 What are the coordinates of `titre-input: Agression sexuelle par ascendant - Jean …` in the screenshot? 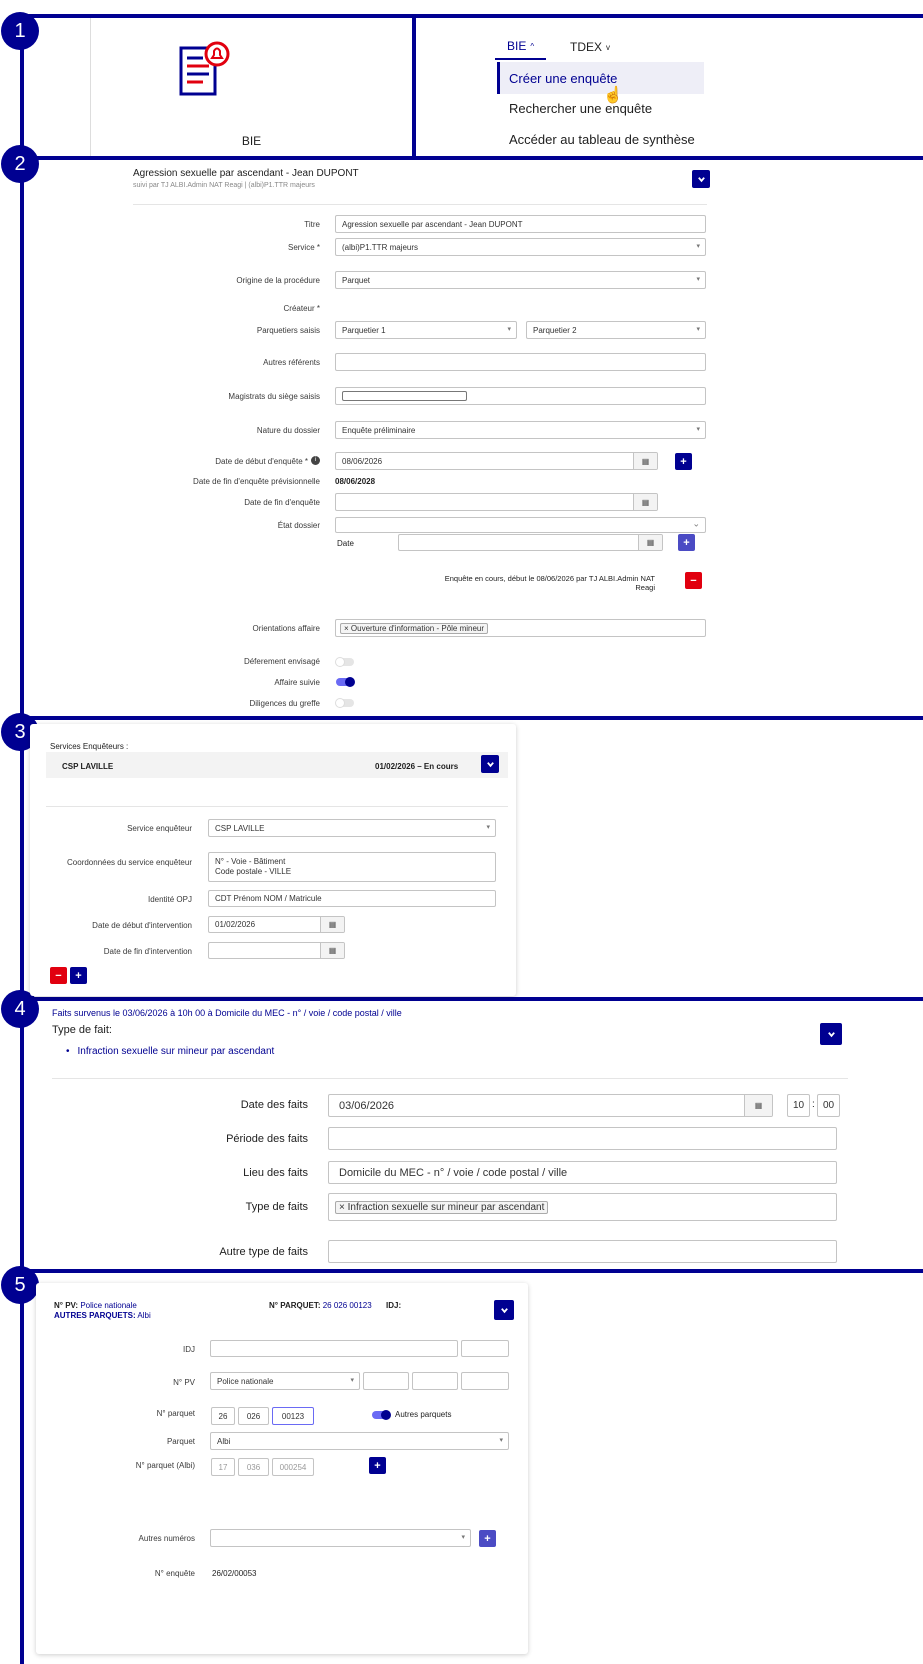 It's located at (520, 224).